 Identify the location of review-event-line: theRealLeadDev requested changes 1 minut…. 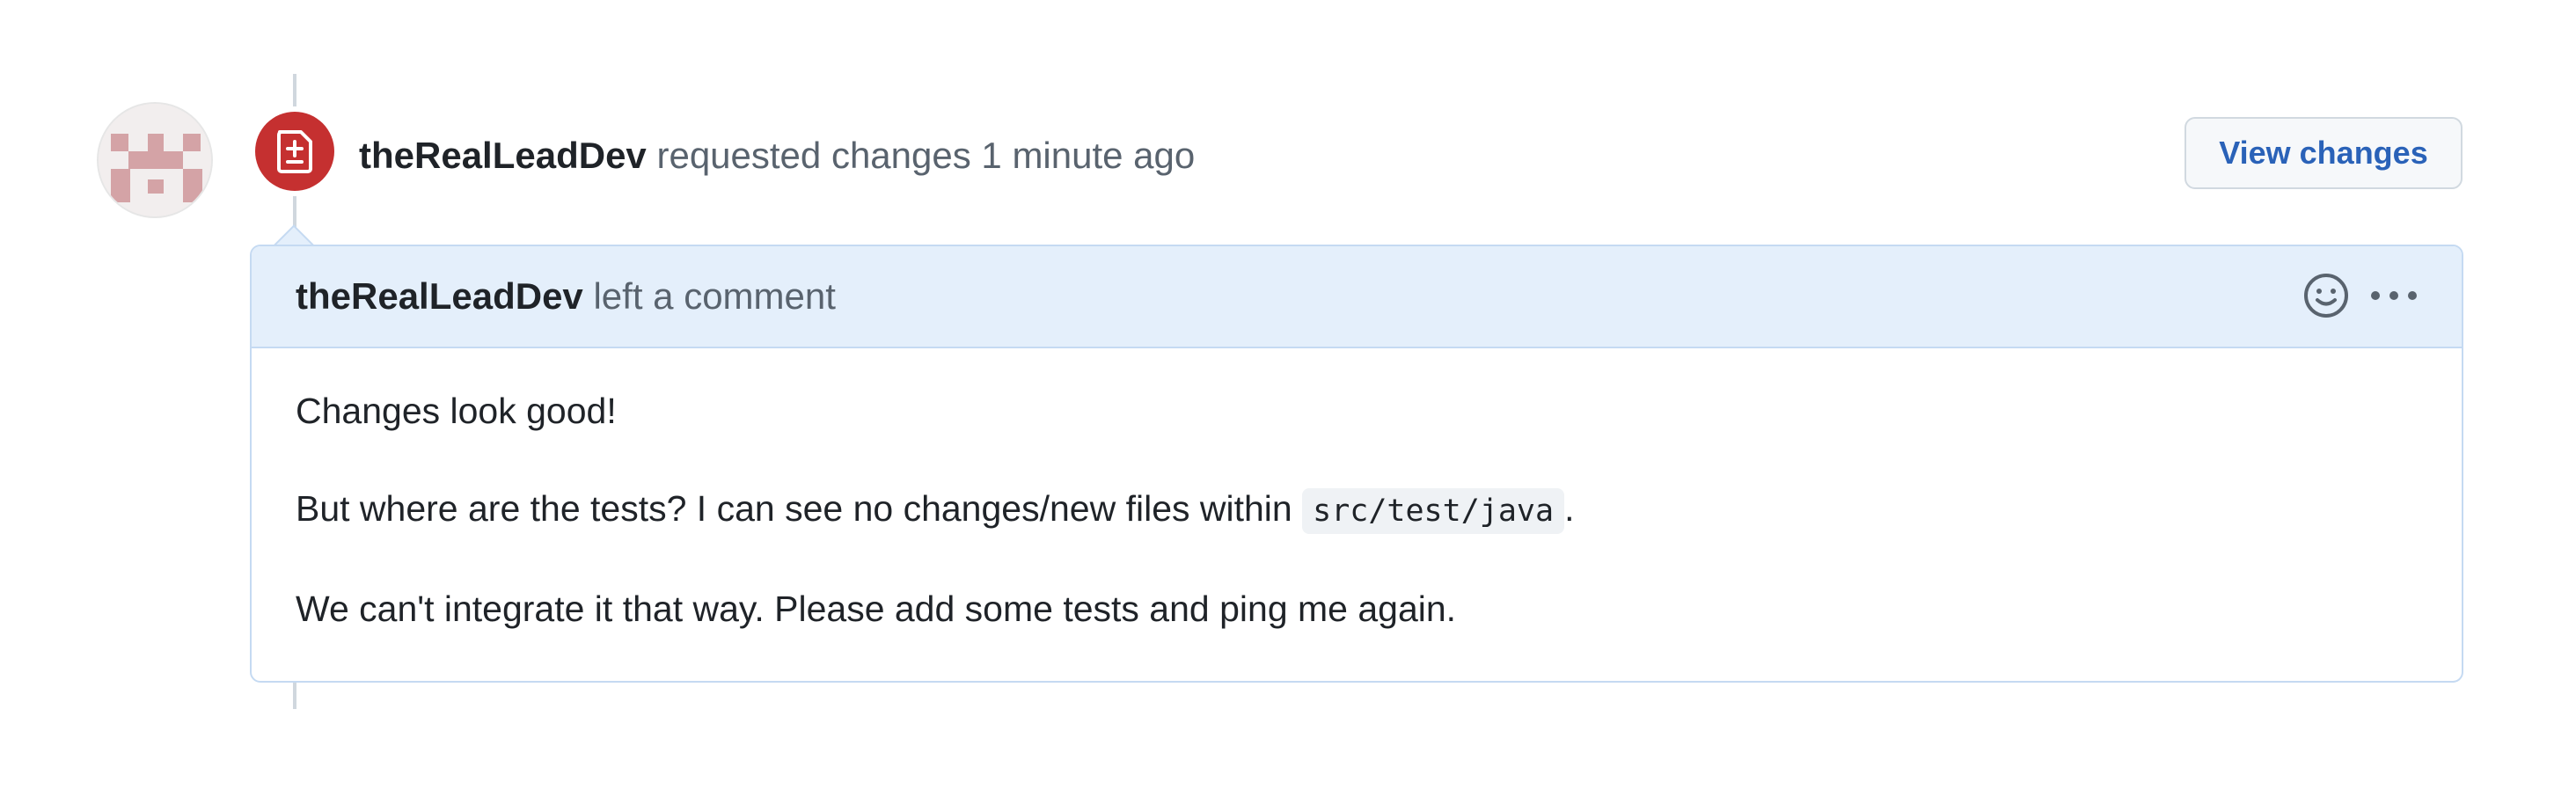
(777, 155).